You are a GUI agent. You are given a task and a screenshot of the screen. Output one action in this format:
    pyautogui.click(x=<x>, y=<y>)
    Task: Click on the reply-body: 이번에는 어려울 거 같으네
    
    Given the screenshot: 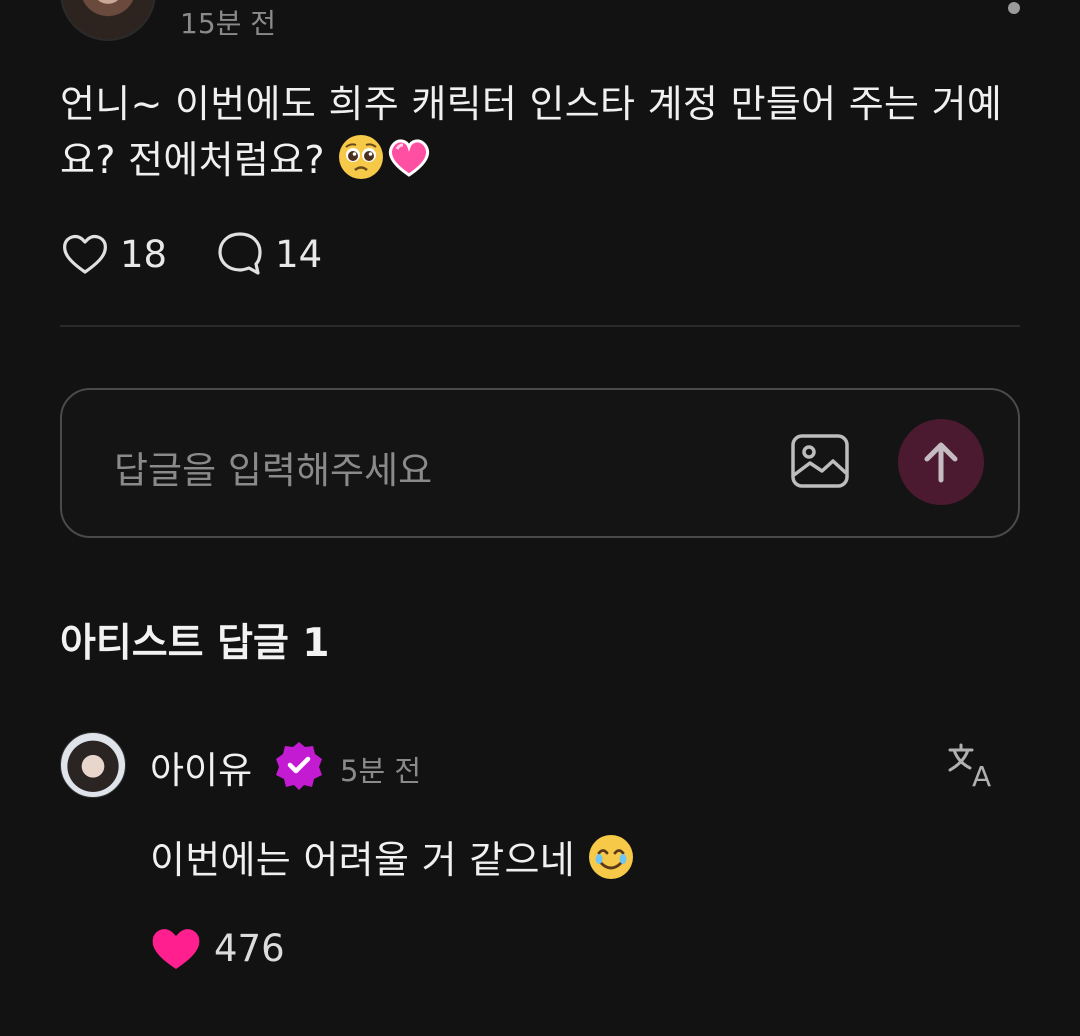 What is the action you would take?
    pyautogui.click(x=392, y=860)
    